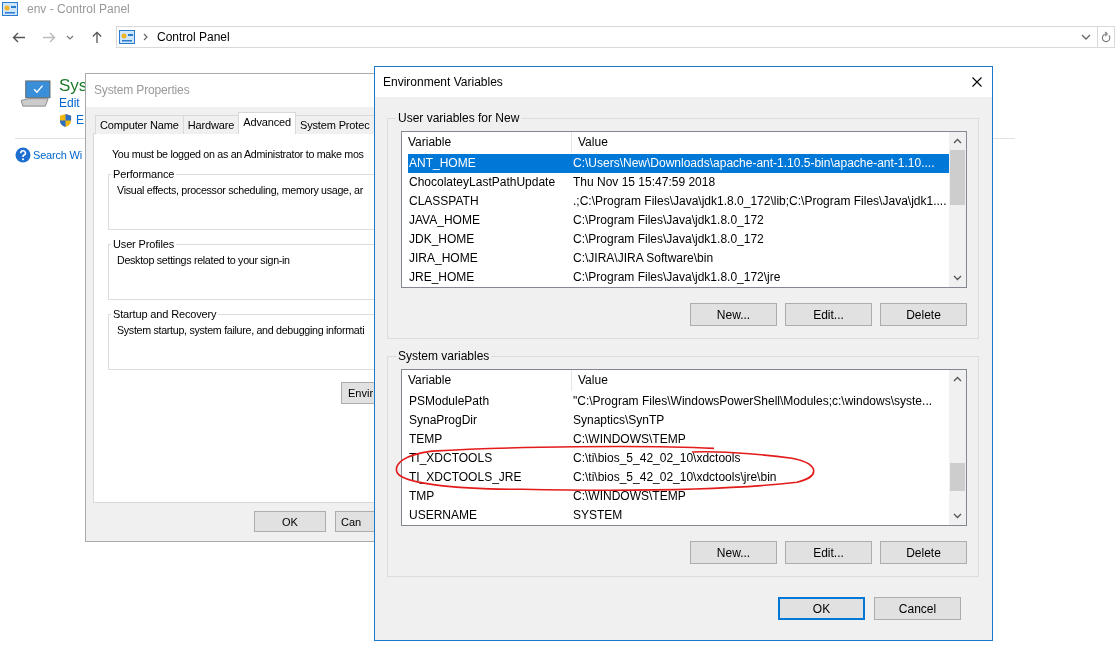  I want to click on refresh-icon, so click(1106, 37).